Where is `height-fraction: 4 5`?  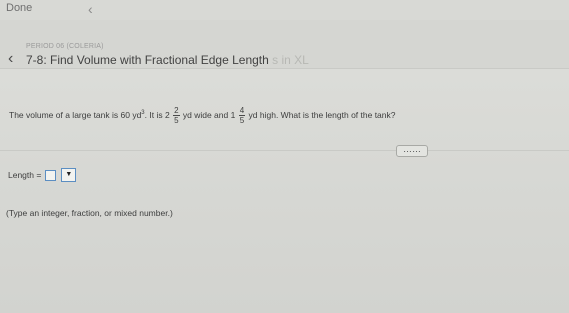
height-fraction: 4 5 is located at coordinates (242, 116).